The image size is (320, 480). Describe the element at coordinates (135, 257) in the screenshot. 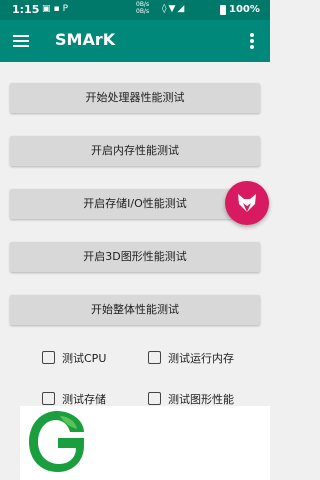

I see `3d-graphics-test-button: 开启3D图形性能测试` at that location.